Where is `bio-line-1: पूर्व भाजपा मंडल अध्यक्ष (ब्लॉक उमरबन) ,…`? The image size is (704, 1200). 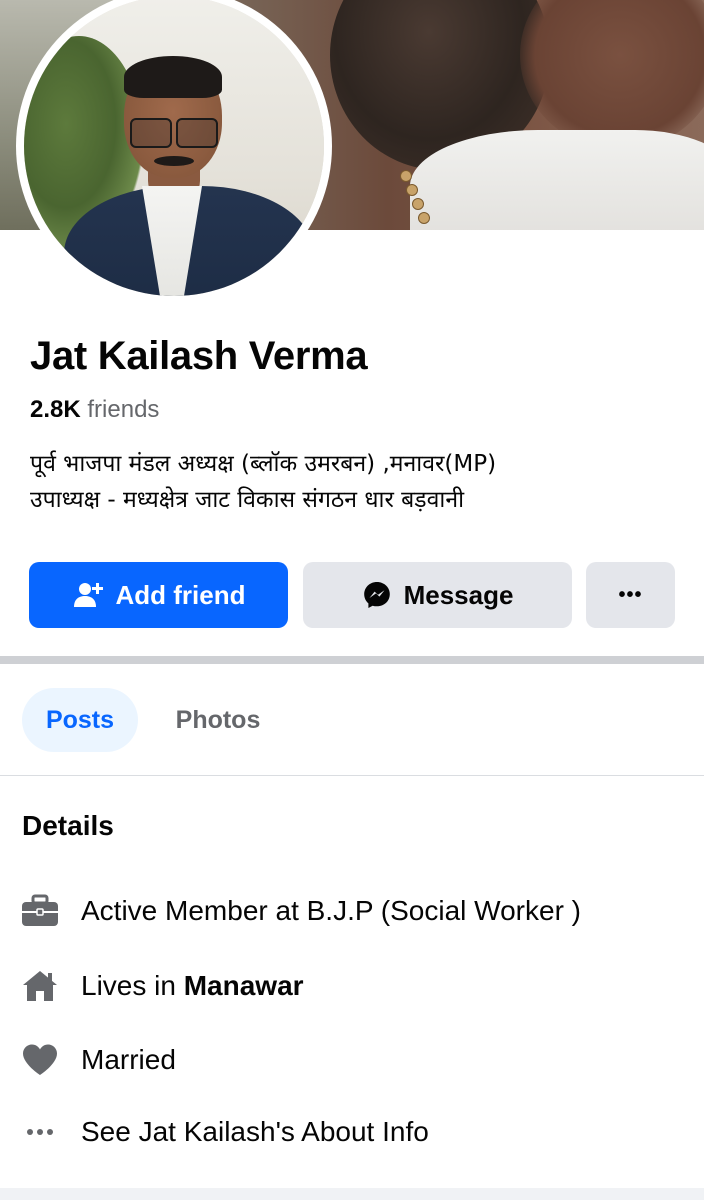
bio-line-1: पूर्व भाजपा मंडल अध्यक्ष (ब्लॉक उमरबन) ,… is located at coordinates (263, 464).